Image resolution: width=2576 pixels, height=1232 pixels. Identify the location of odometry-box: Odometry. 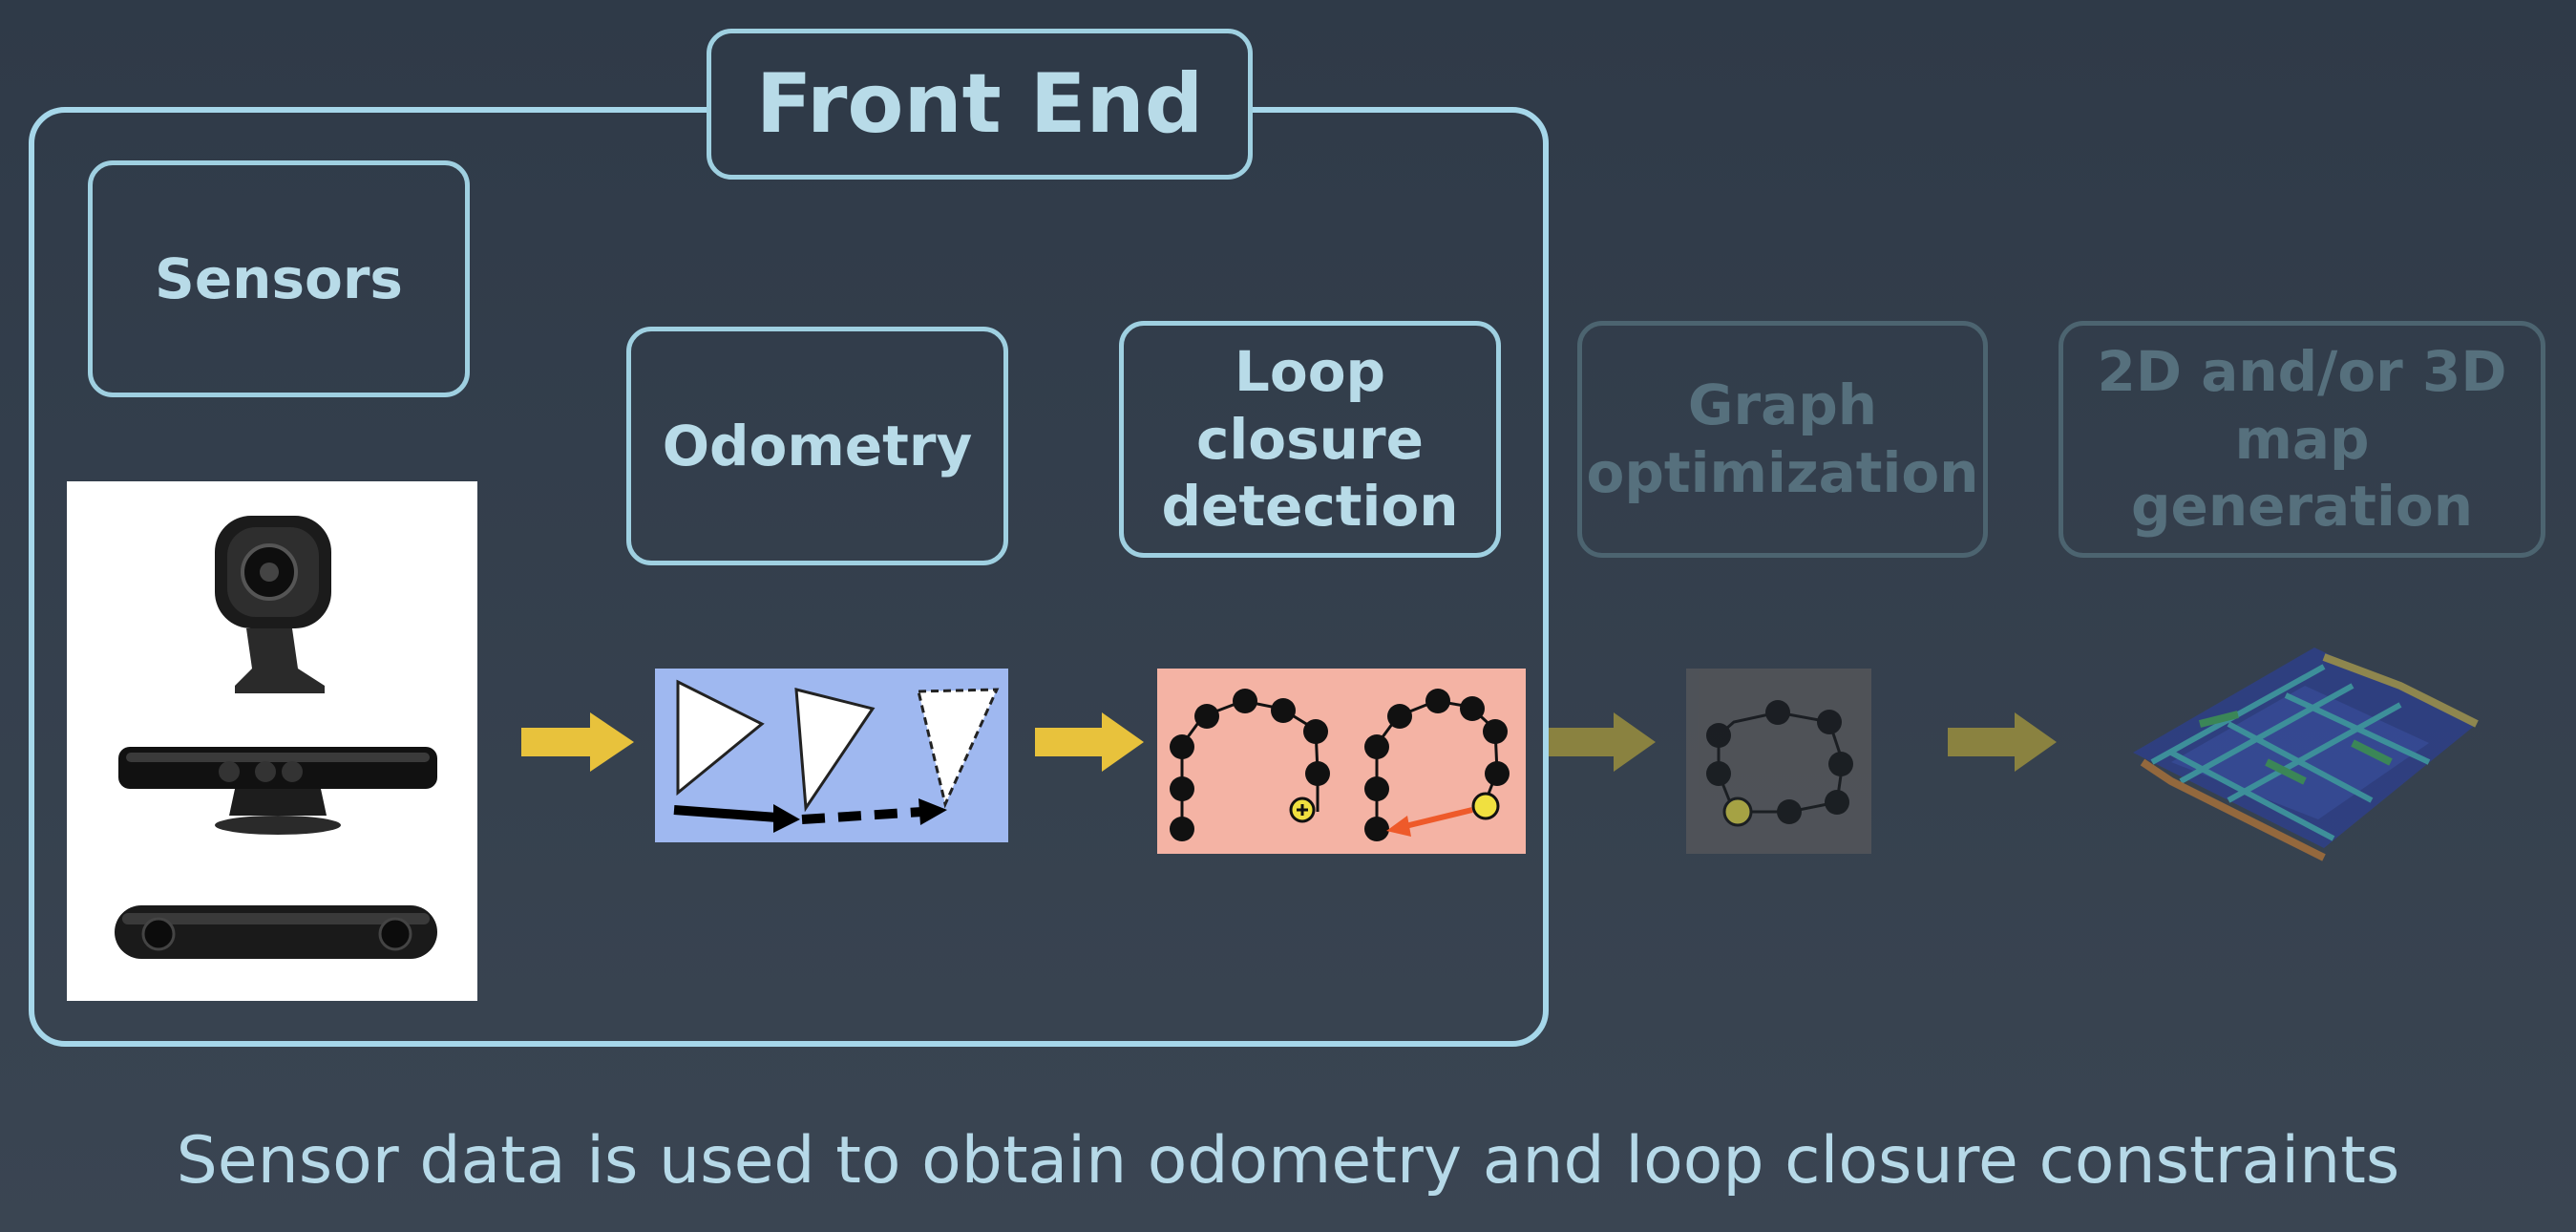
(817, 446).